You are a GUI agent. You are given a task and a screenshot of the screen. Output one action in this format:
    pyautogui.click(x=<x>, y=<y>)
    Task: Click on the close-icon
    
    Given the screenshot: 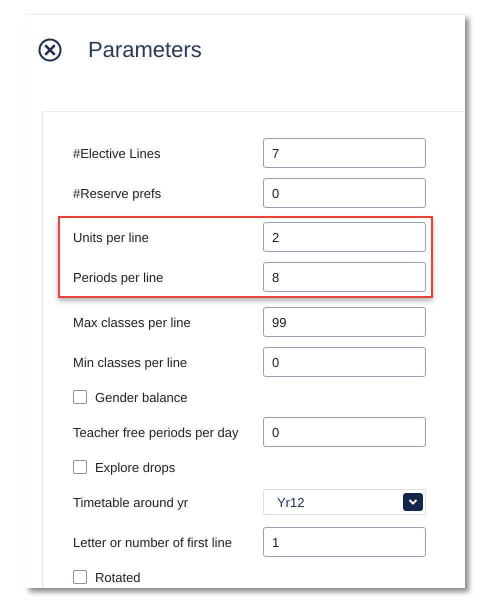 What is the action you would take?
    pyautogui.click(x=50, y=50)
    